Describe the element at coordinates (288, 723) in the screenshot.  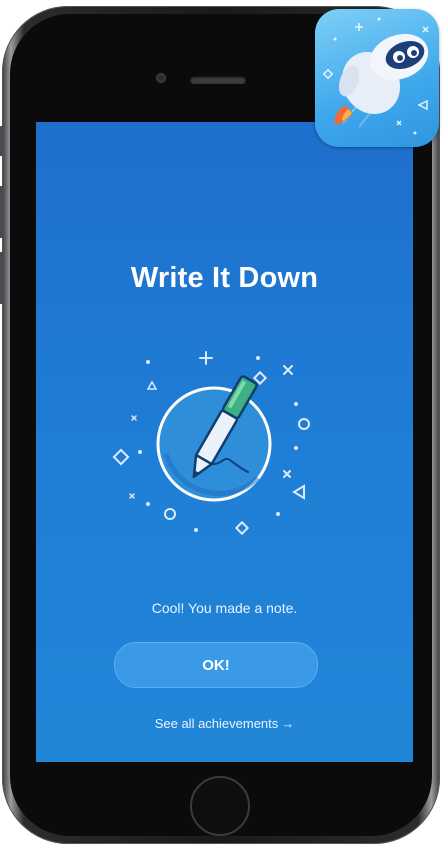
I see `arrow-right-icon: →` at that location.